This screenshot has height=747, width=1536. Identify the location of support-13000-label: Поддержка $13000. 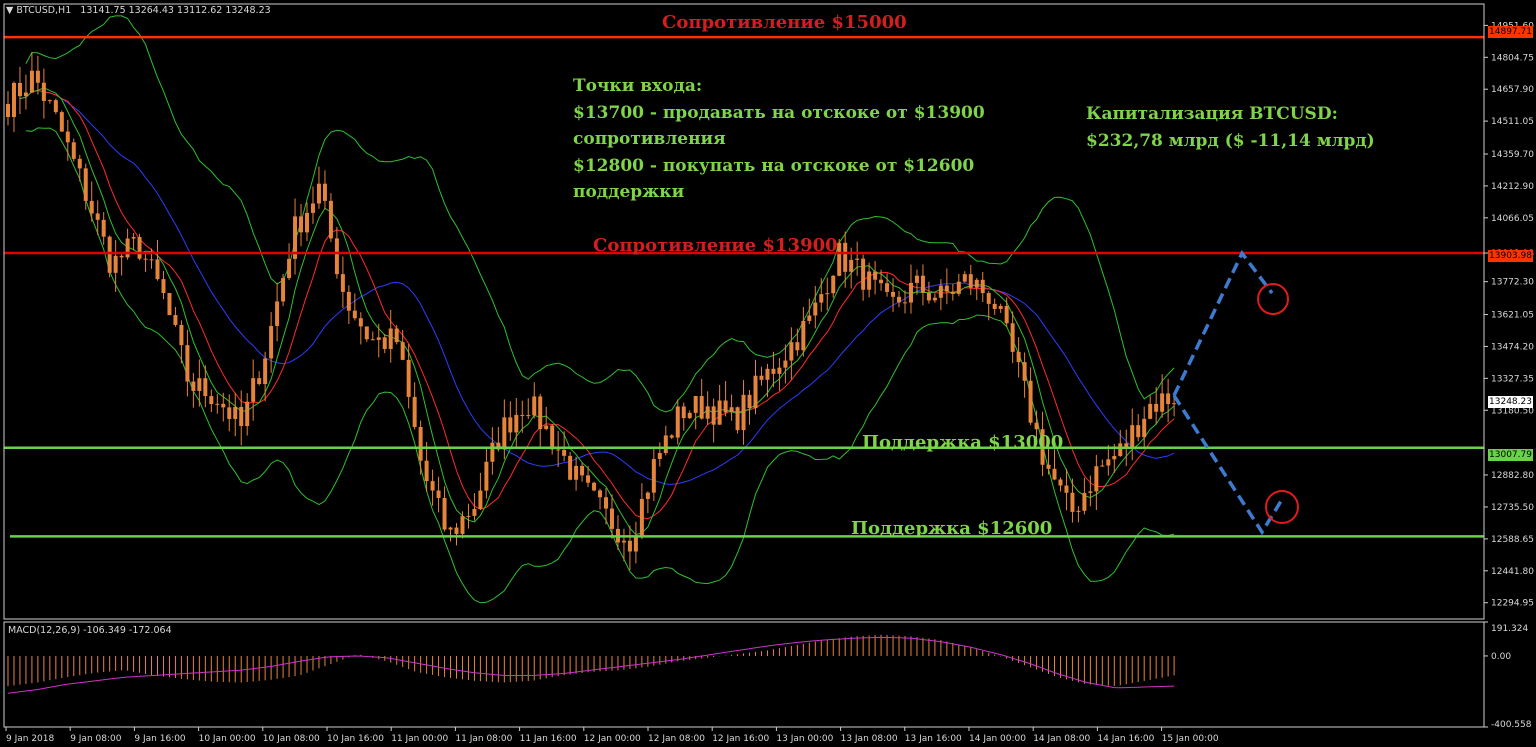
(963, 442).